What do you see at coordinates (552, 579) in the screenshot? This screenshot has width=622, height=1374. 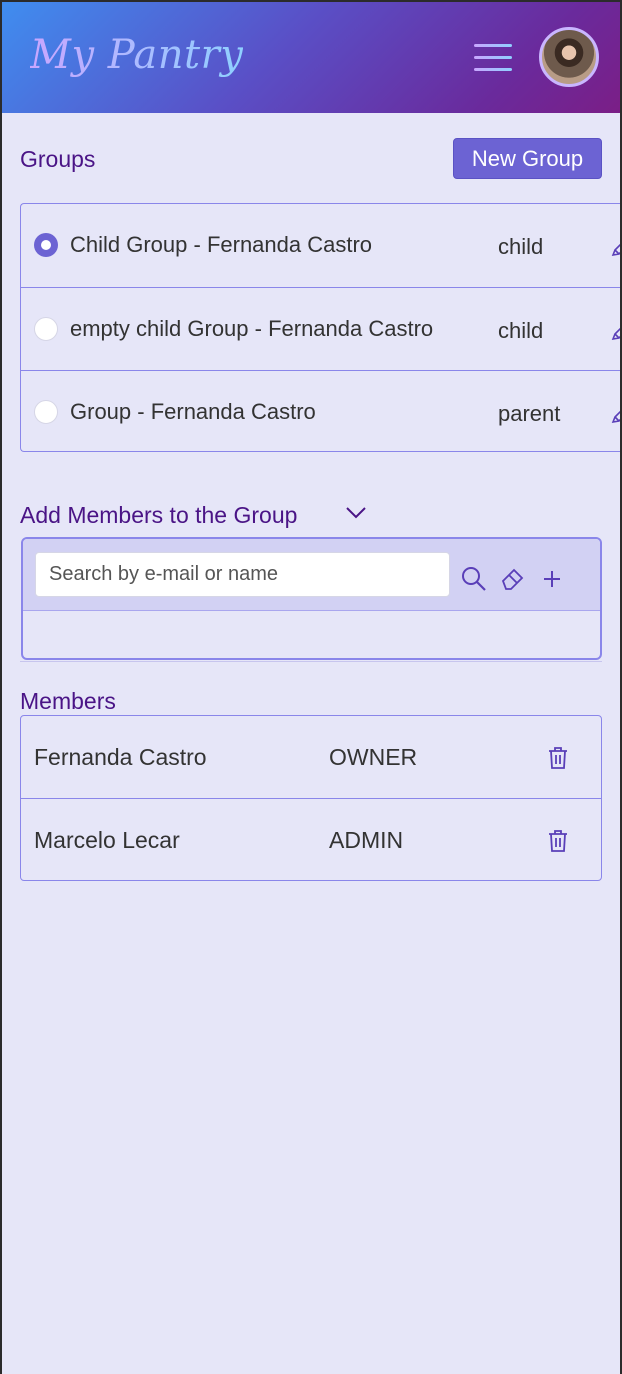 I see `plus-icon` at bounding box center [552, 579].